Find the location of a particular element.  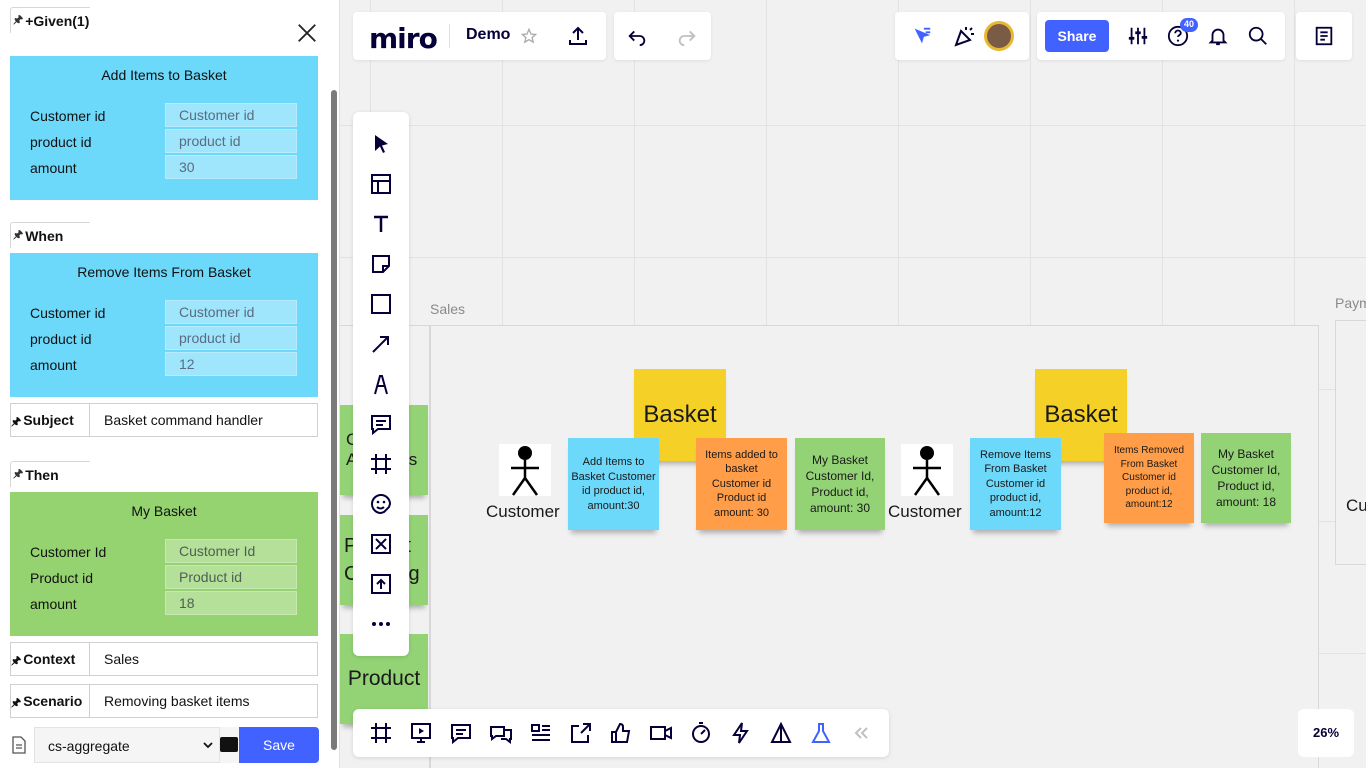

cards-icon is located at coordinates (541, 733).